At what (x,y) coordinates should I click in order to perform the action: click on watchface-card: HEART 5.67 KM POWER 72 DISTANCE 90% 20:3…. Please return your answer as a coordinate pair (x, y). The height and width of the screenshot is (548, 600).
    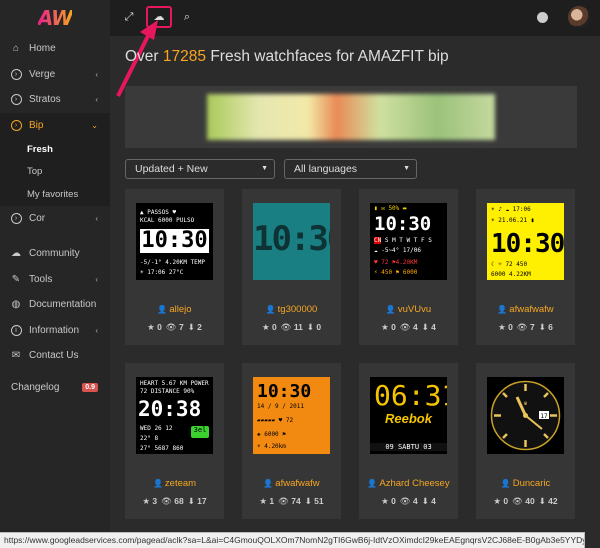
    Looking at the image, I should click on (174, 441).